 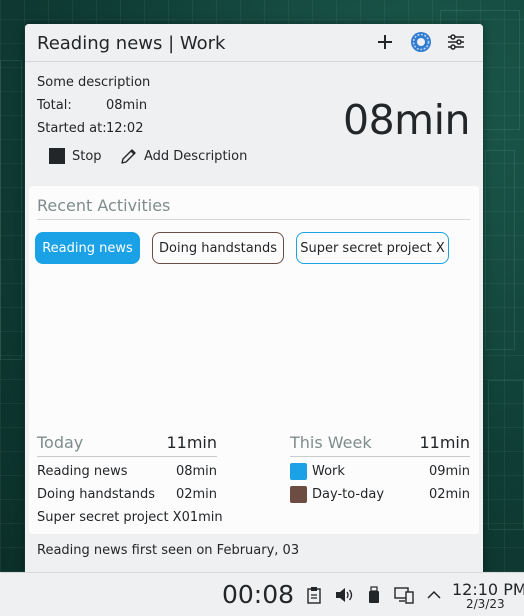 I want to click on today-label: Today, so click(x=60, y=442).